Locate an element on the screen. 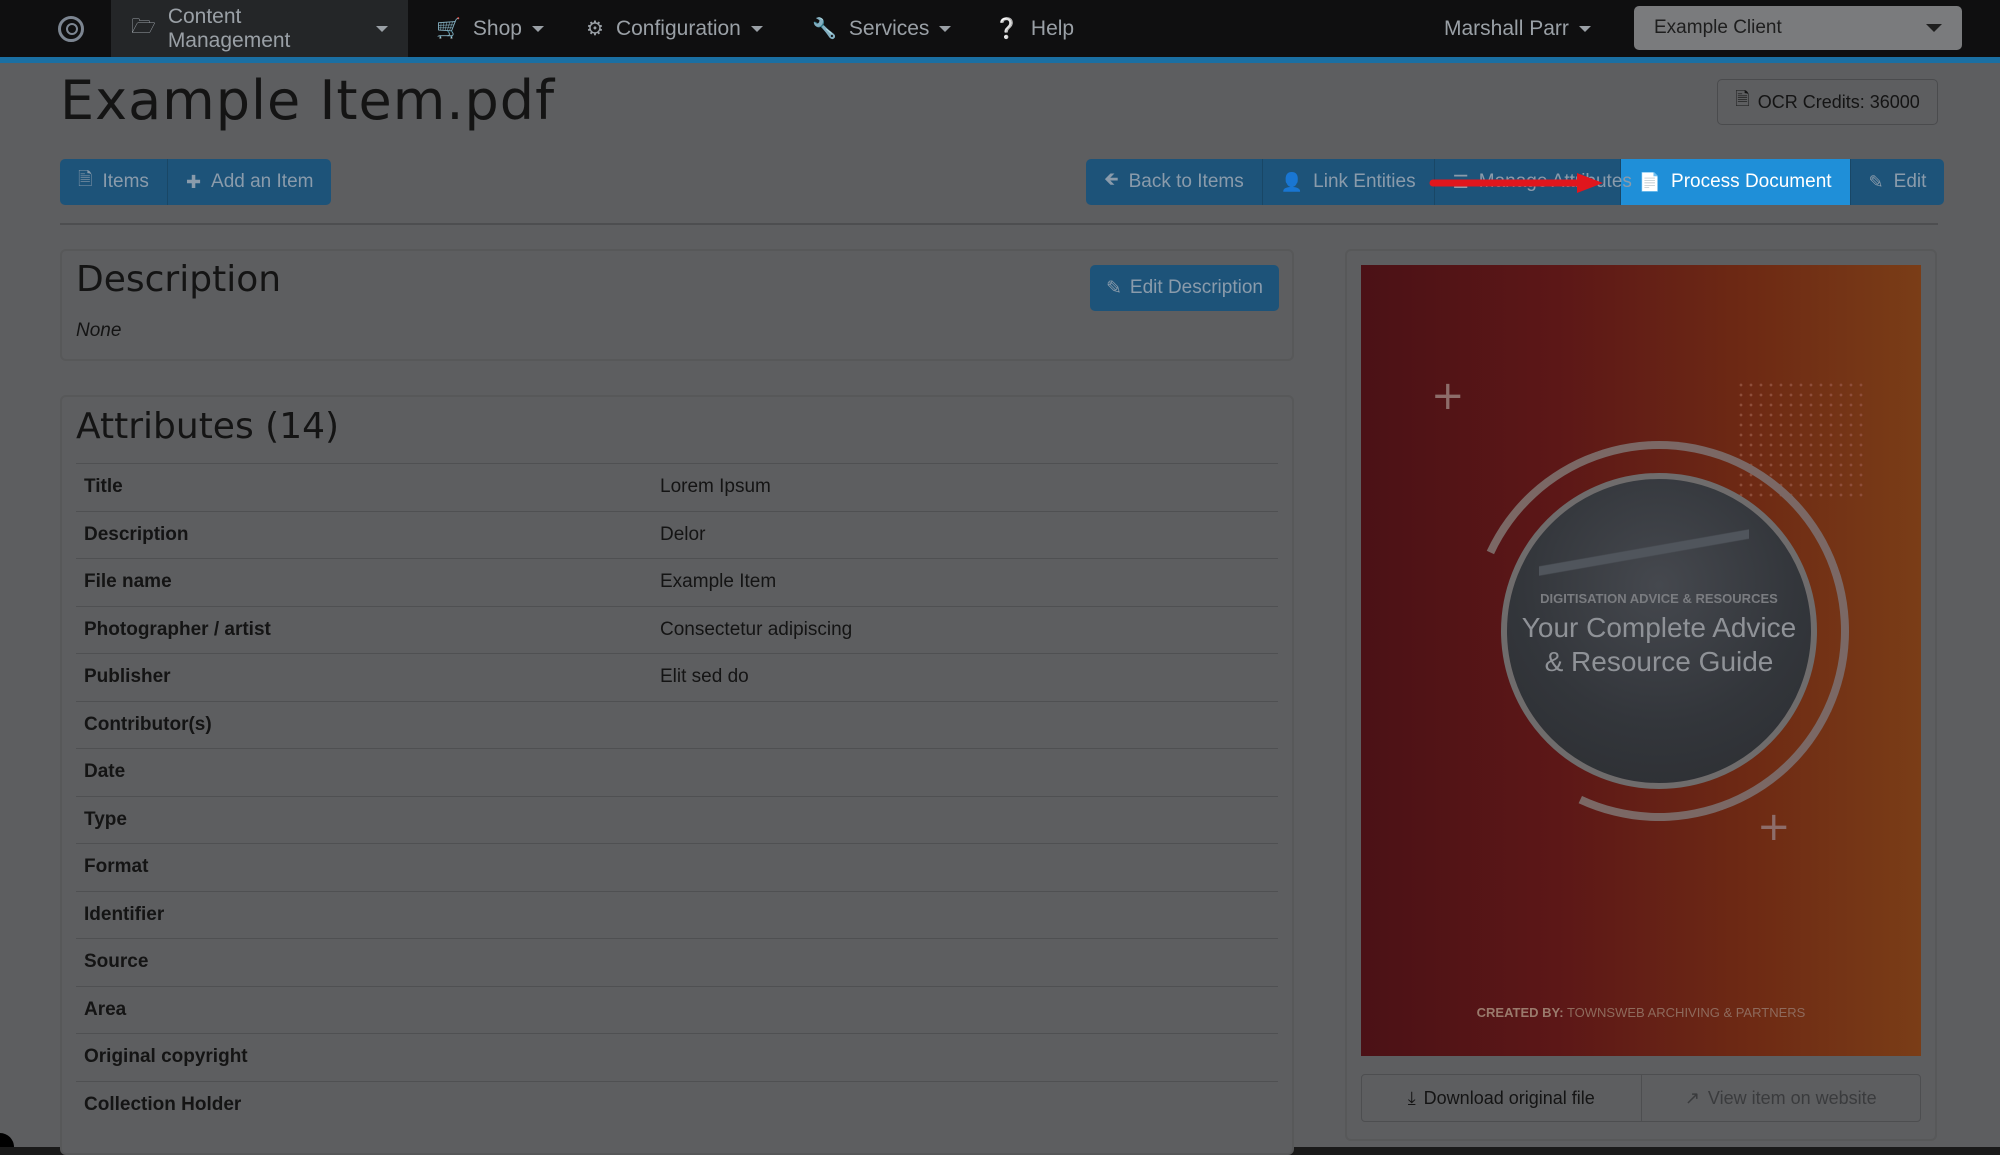  description-heading: Description is located at coordinates (179, 279).